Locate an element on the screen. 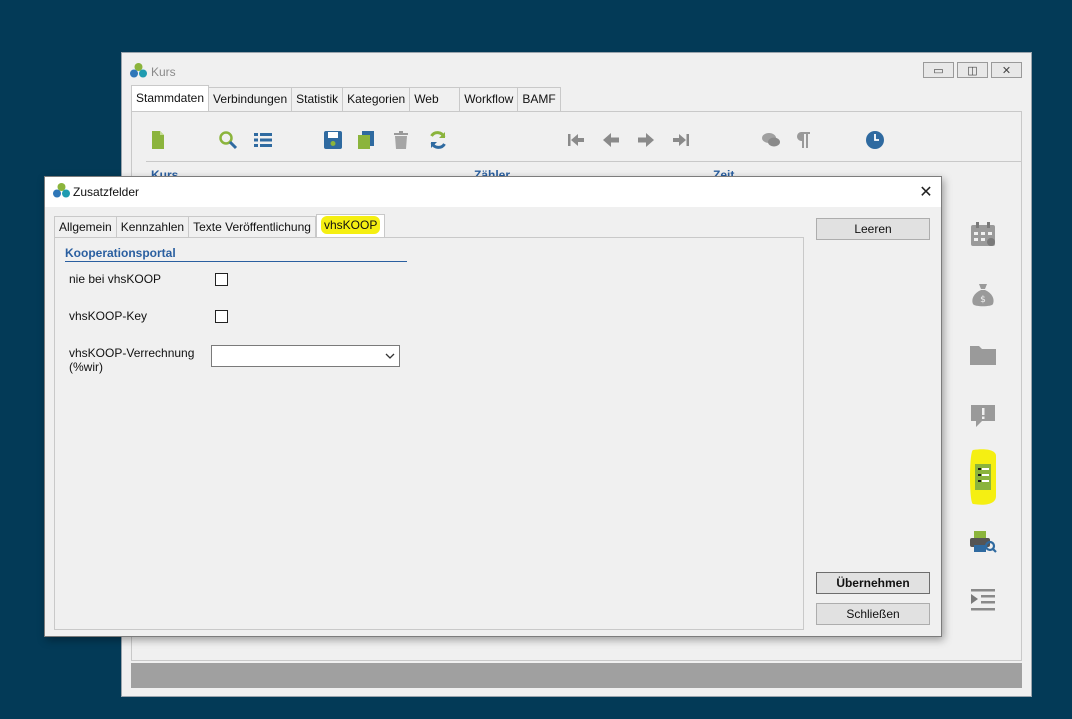 Image resolution: width=1072 pixels, height=719 pixels. indent-list-icon is located at coordinates (983, 600).